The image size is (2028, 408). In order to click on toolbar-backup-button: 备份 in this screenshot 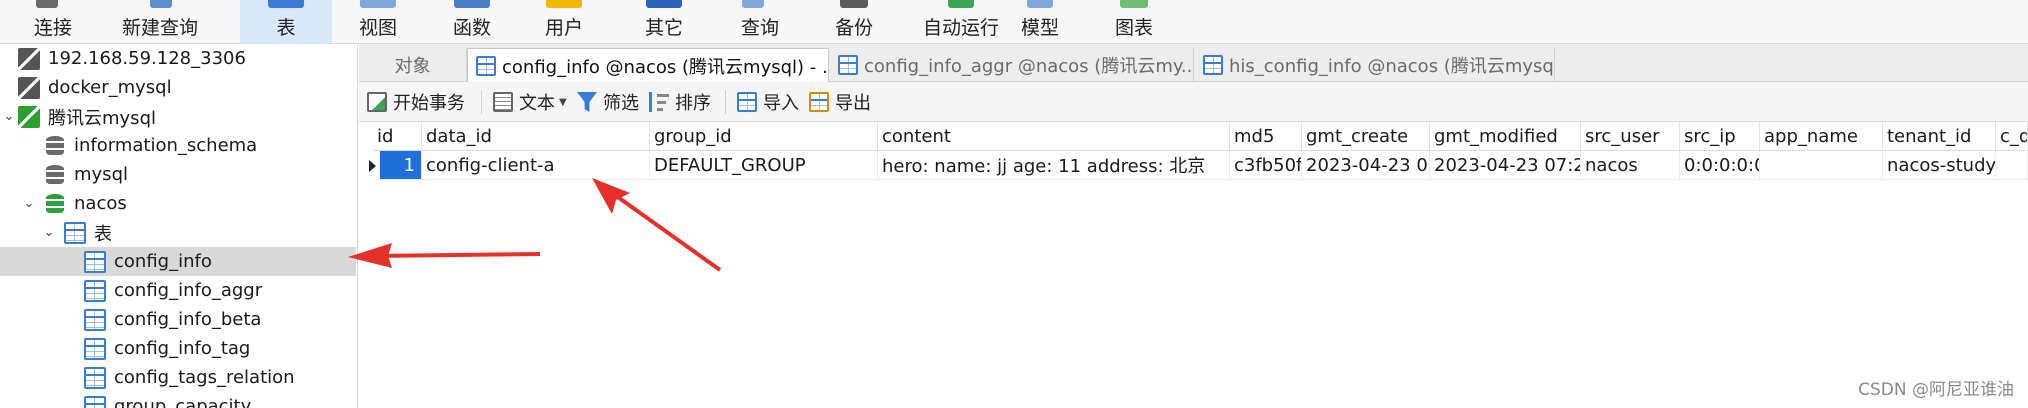, I will do `click(854, 22)`.